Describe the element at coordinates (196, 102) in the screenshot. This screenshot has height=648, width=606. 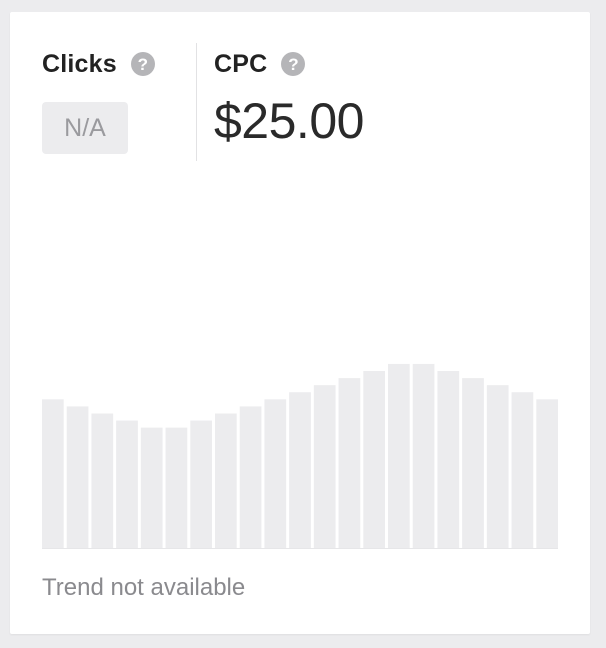
I see `metric-divider` at that location.